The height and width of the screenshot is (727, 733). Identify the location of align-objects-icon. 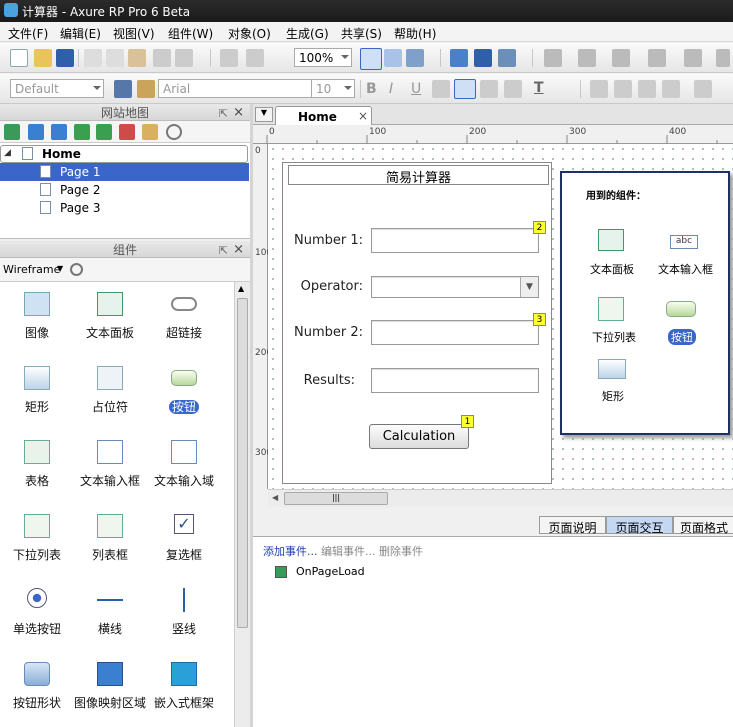
(703, 89).